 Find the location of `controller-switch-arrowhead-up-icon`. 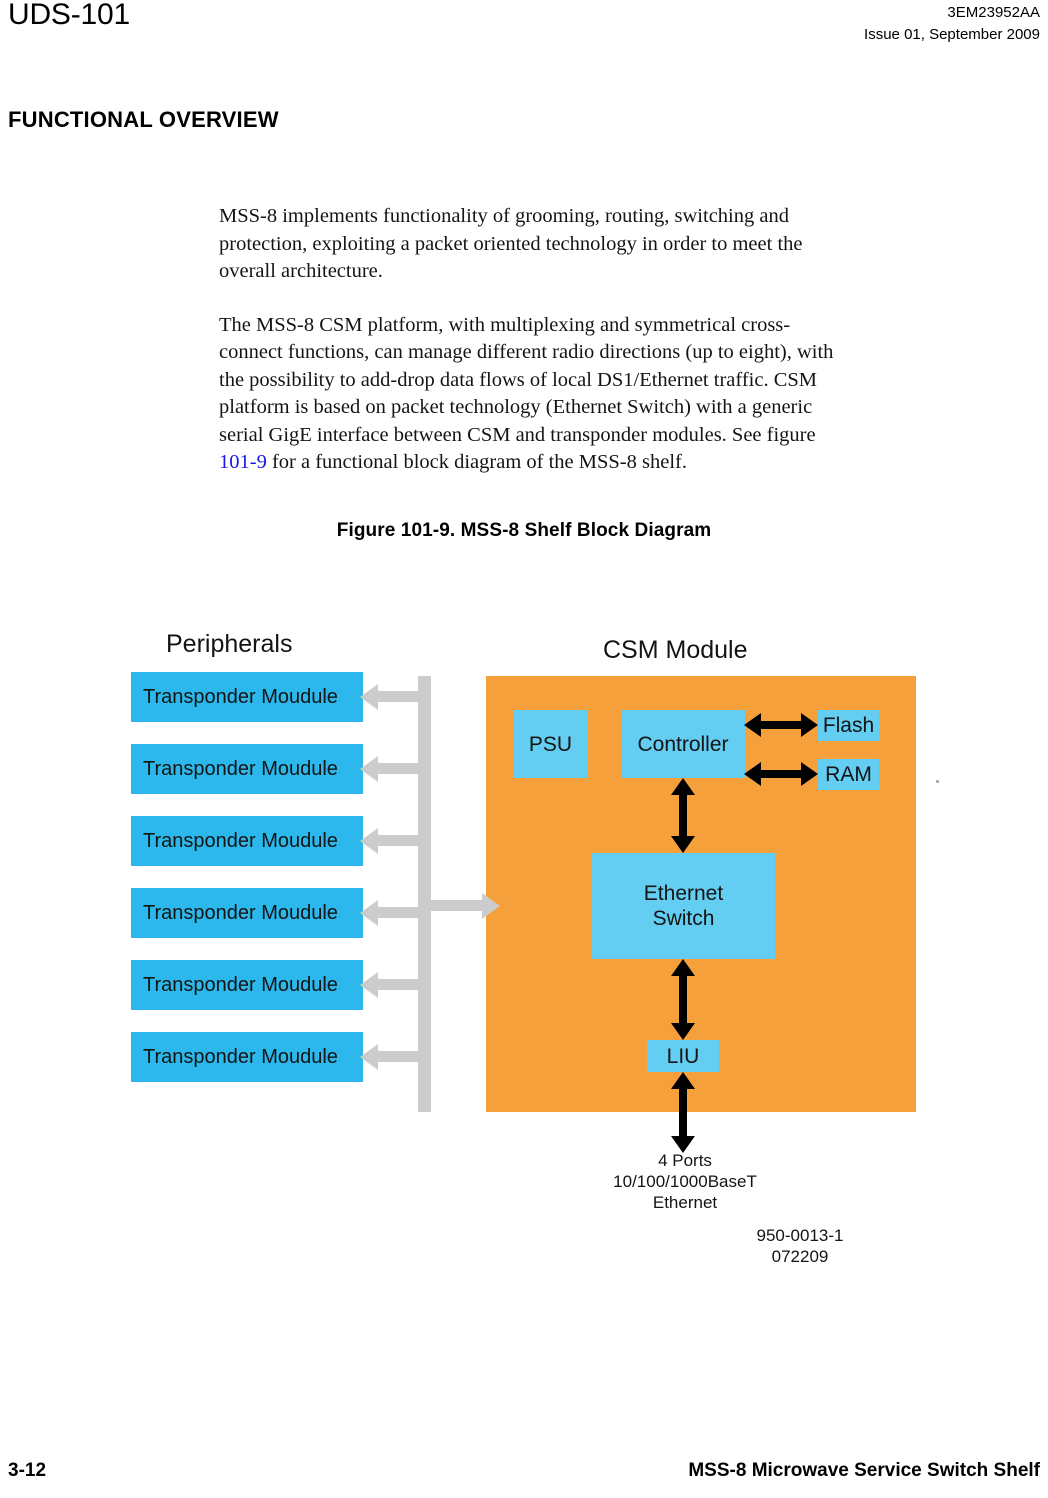

controller-switch-arrowhead-up-icon is located at coordinates (683, 786).